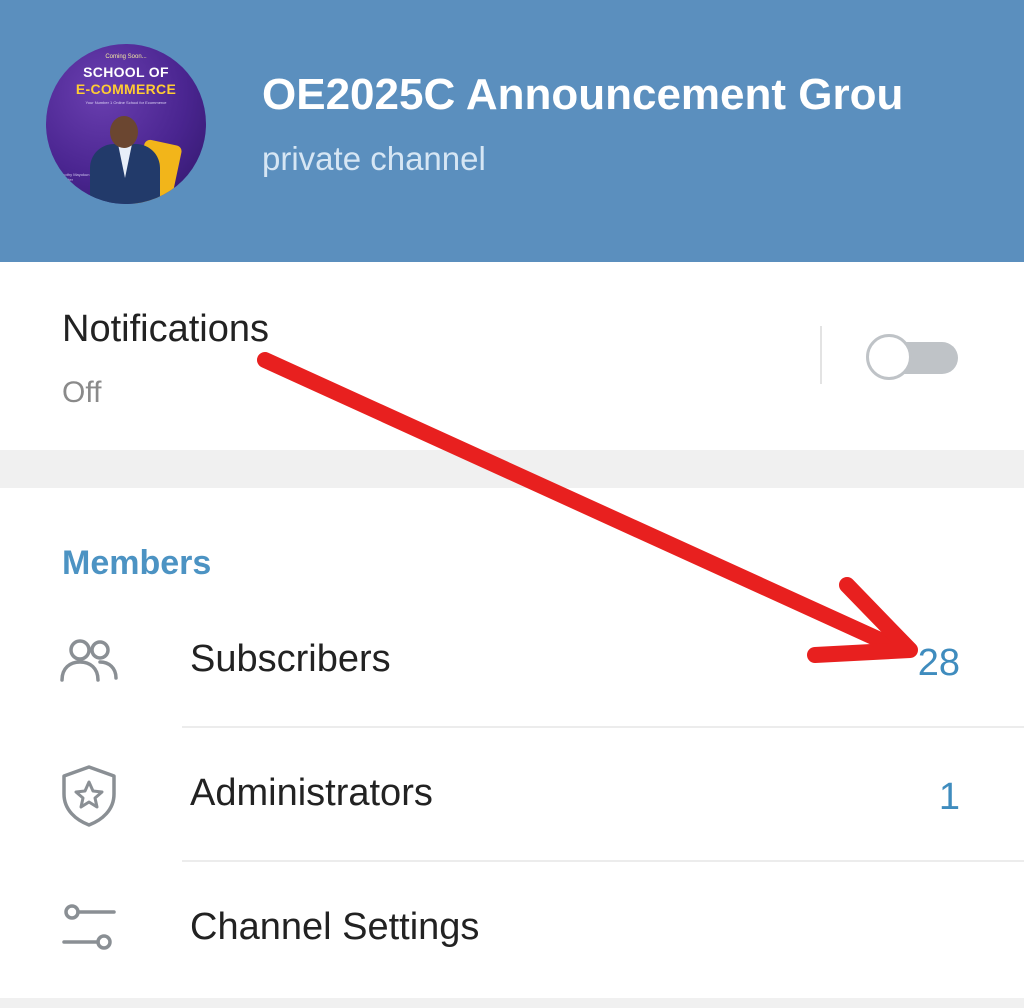 The height and width of the screenshot is (1008, 1024). What do you see at coordinates (126, 89) in the screenshot?
I see `avatar-line2: E-COMMERCE` at bounding box center [126, 89].